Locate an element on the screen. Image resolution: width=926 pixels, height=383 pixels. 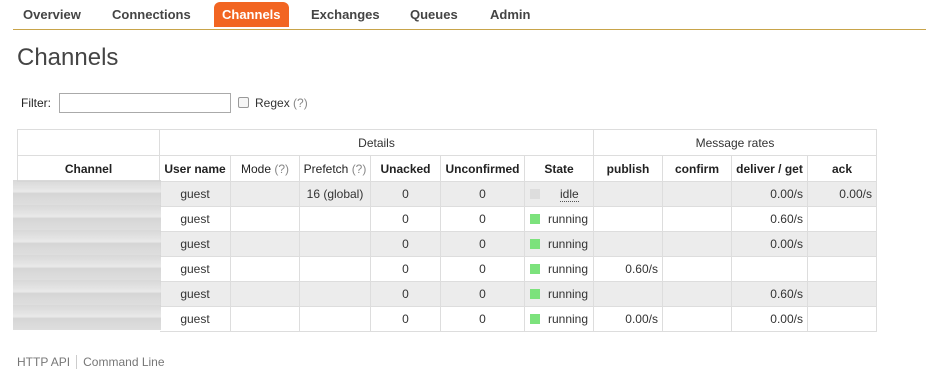
redacted-channel-names is located at coordinates (87, 255).